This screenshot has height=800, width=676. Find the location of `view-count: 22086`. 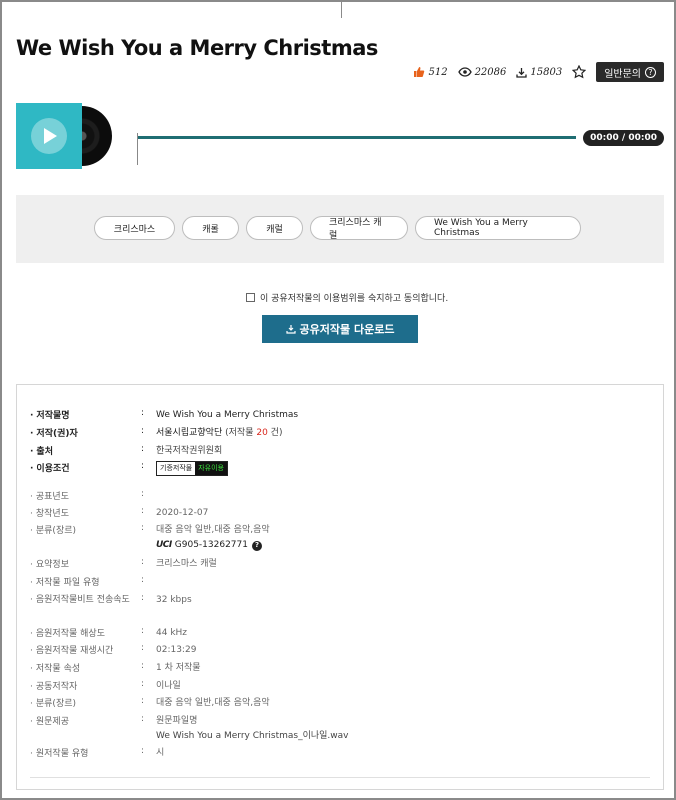

view-count: 22086 is located at coordinates (482, 72).